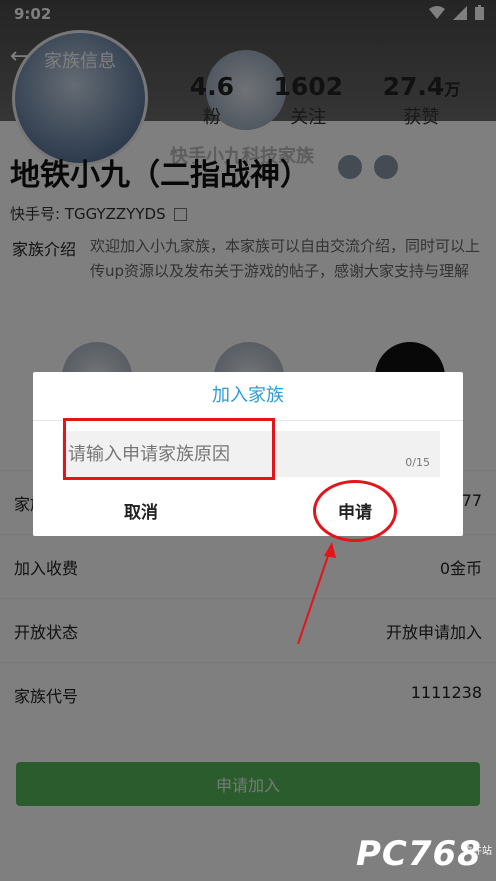 The image size is (496, 881). What do you see at coordinates (316, 593) in the screenshot?
I see `annotation-arrow-icon` at bounding box center [316, 593].